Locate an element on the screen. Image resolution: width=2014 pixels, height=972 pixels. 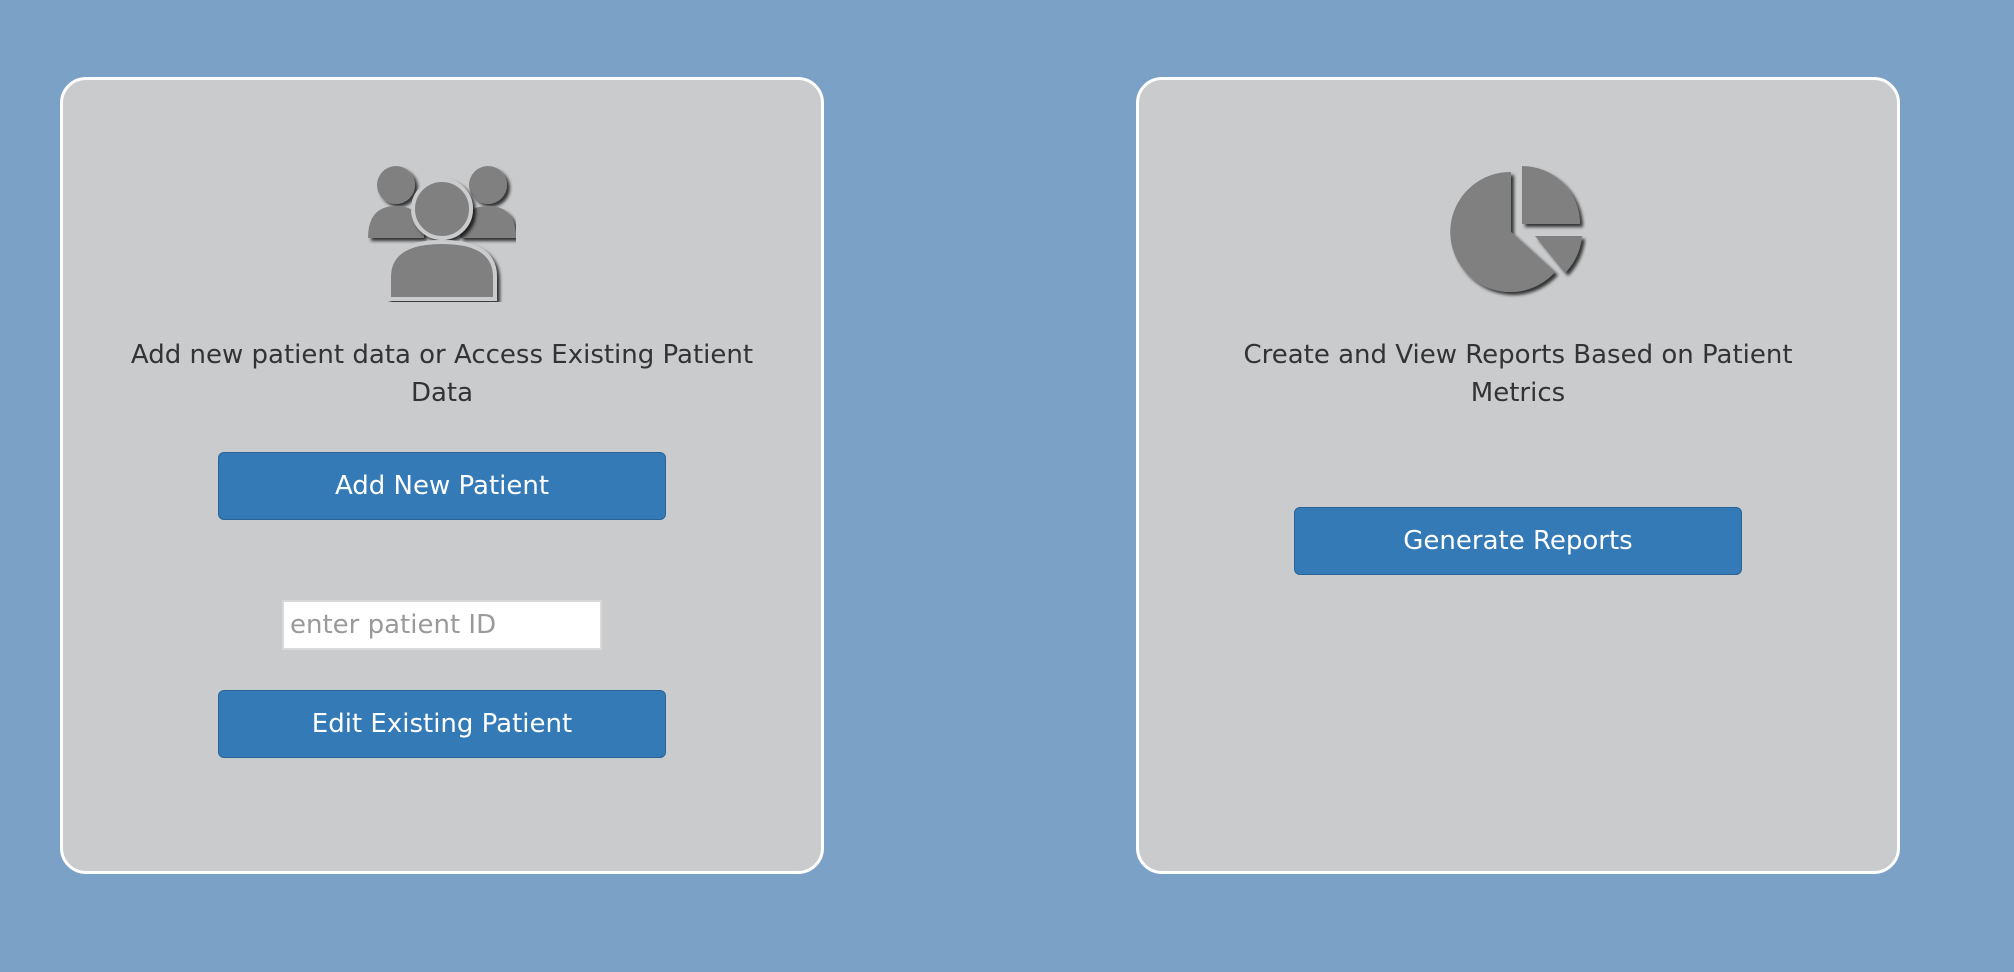
generate-reports-button: Generate Reports is located at coordinates (1518, 541).